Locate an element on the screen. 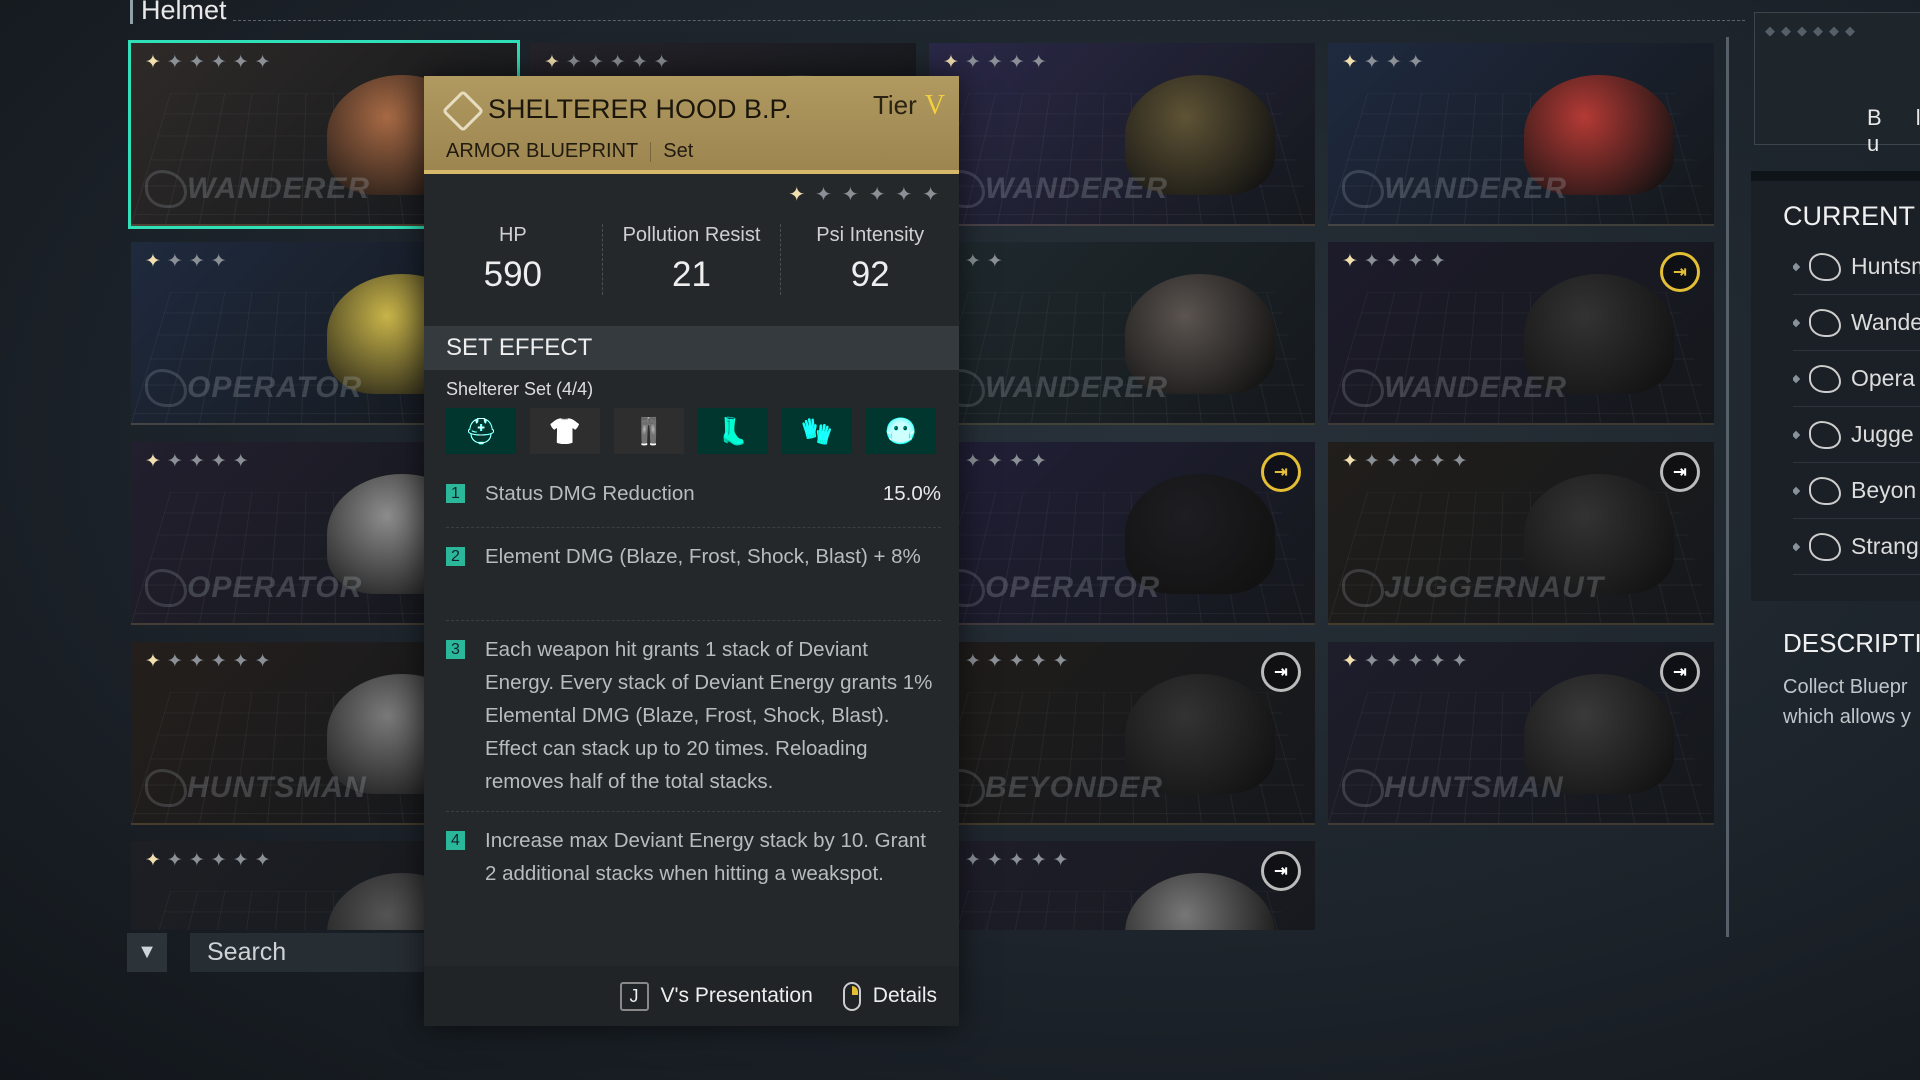  set-list-item: Strang is located at coordinates (1856, 547).